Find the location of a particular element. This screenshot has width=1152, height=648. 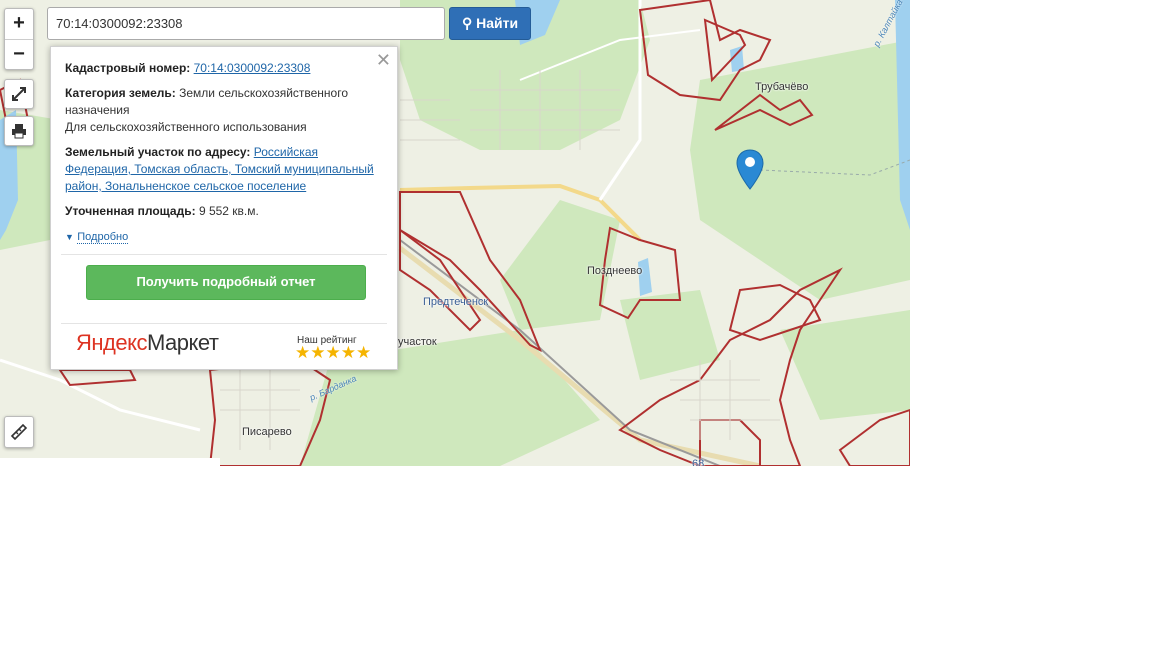

category-label: Категория земель: is located at coordinates (120, 93).